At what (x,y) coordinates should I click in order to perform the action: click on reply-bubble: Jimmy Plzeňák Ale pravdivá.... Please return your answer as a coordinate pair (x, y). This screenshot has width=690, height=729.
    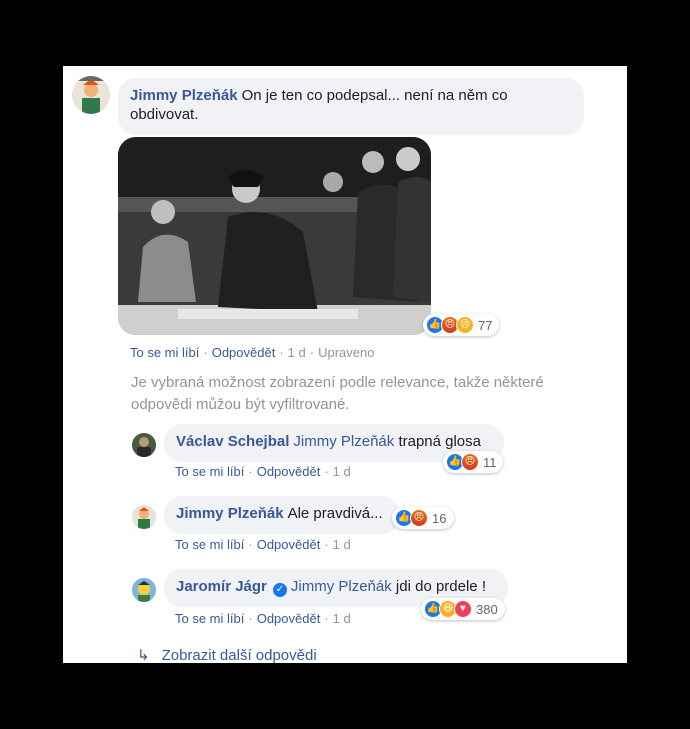
    Looking at the image, I should click on (282, 515).